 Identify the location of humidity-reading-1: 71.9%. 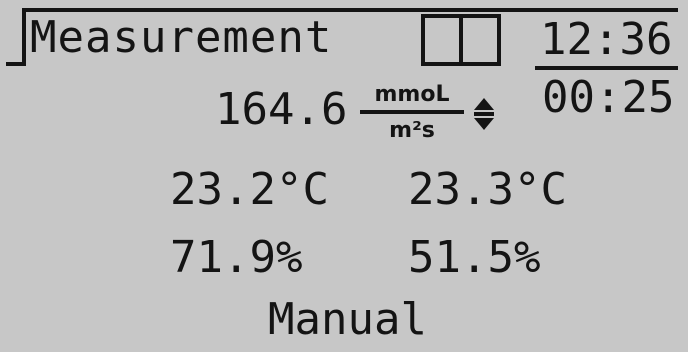
(236, 257).